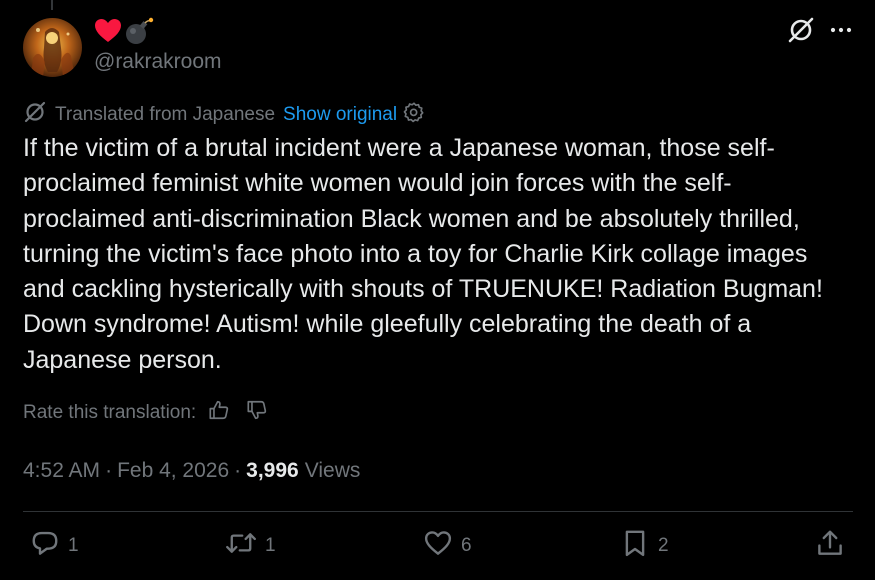 This screenshot has width=875, height=580. I want to click on tweet-time: 4:52 AM, so click(61, 471).